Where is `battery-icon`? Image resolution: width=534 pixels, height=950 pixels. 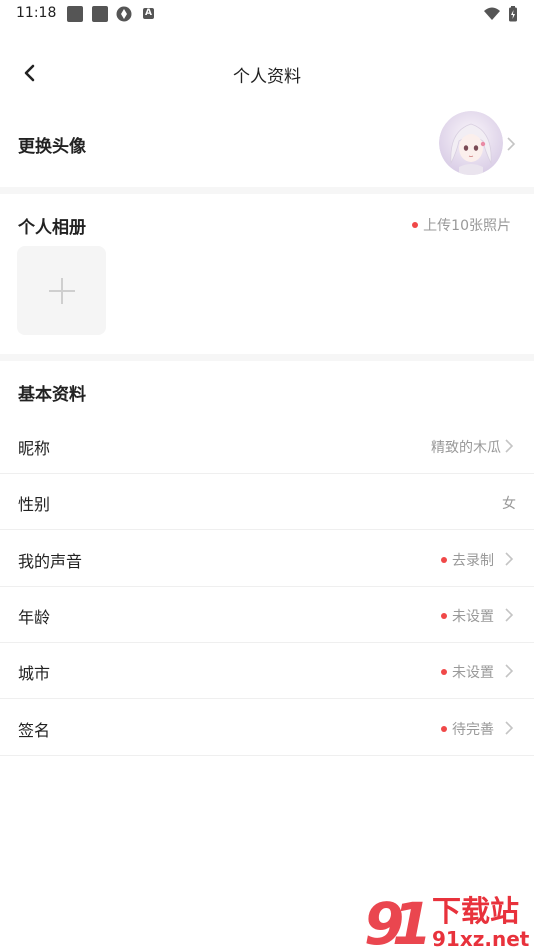 battery-icon is located at coordinates (513, 14).